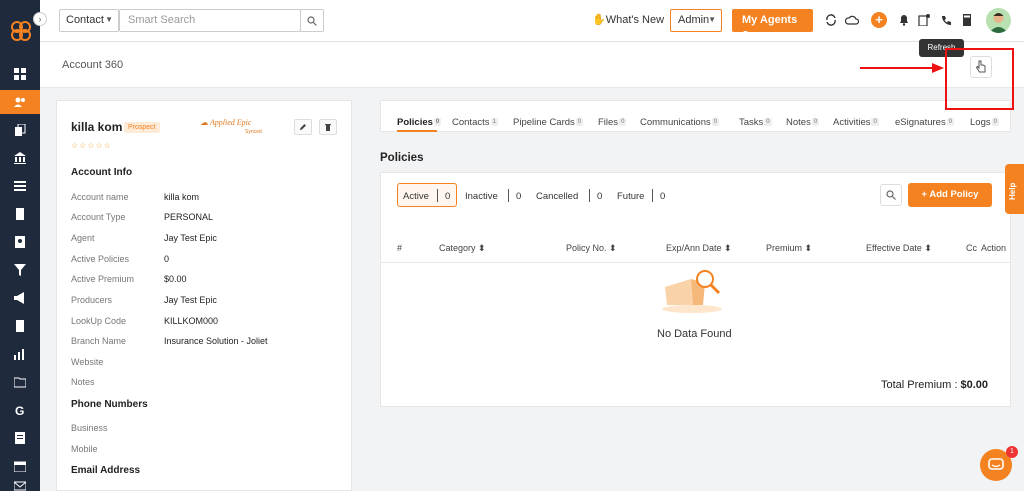 The image size is (1024, 491). What do you see at coordinates (462, 248) in the screenshot?
I see `column-header-category: Category ⬍` at bounding box center [462, 248].